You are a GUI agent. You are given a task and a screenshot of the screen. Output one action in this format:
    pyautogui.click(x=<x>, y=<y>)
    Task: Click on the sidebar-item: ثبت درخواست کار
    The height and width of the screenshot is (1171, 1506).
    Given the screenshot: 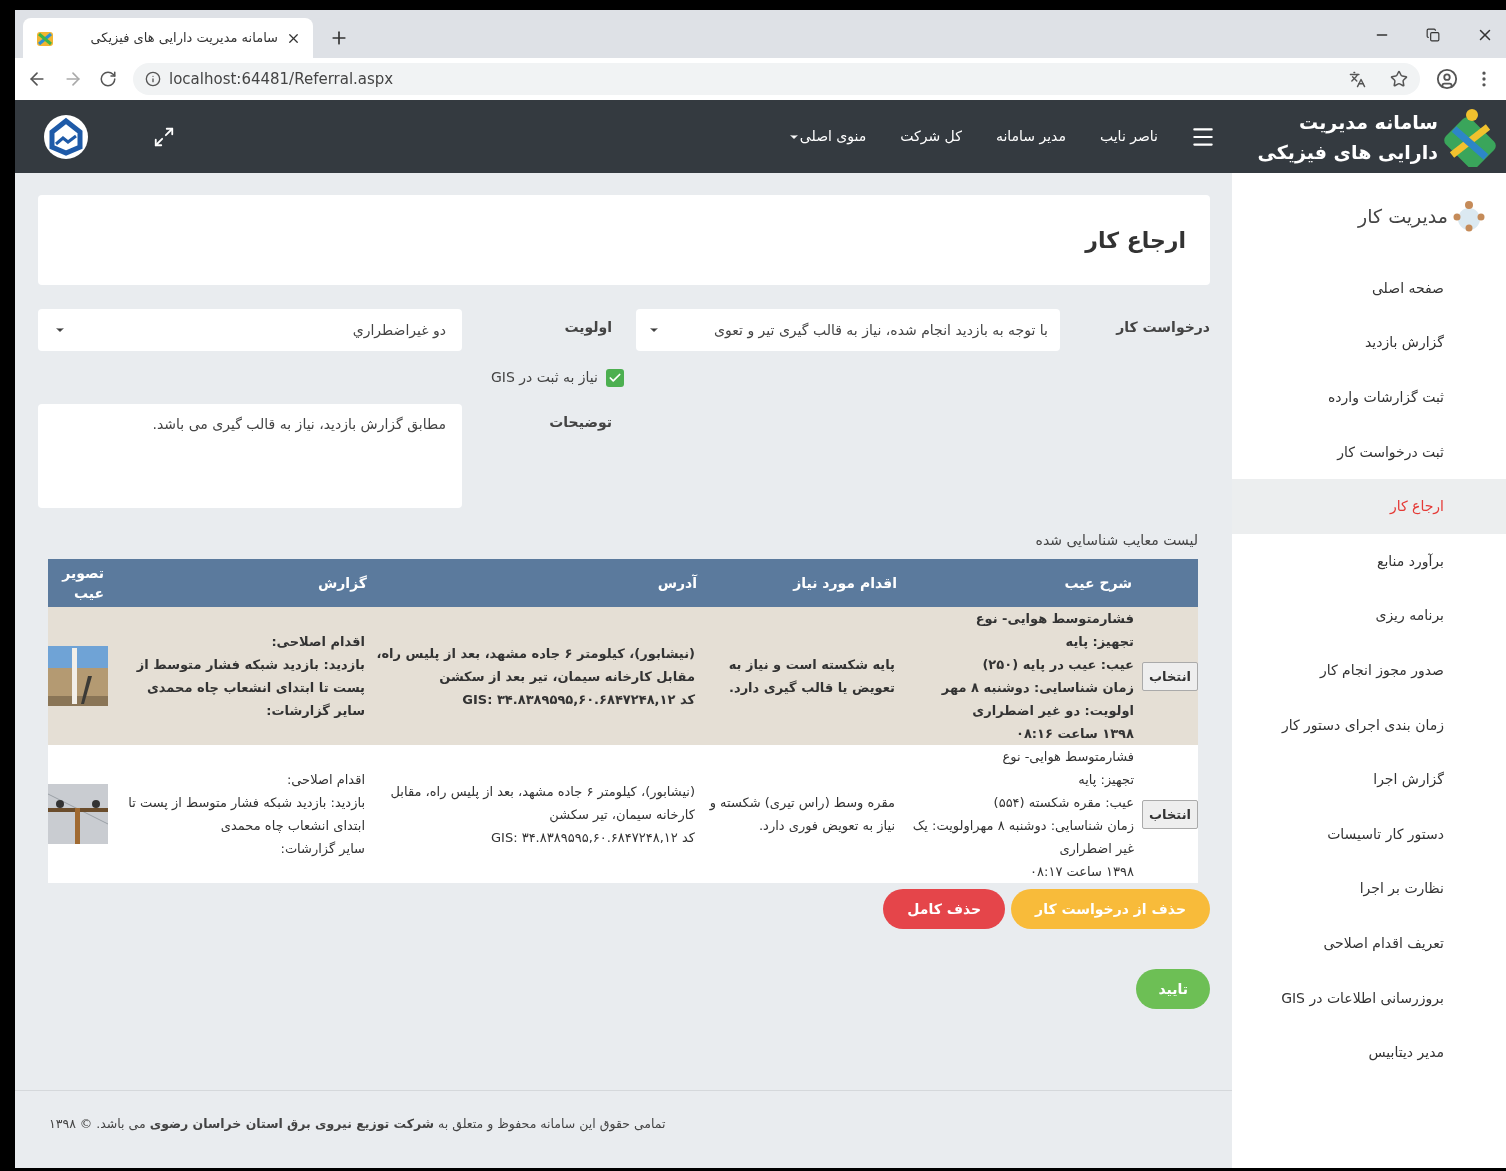 What is the action you would take?
    pyautogui.click(x=1369, y=452)
    